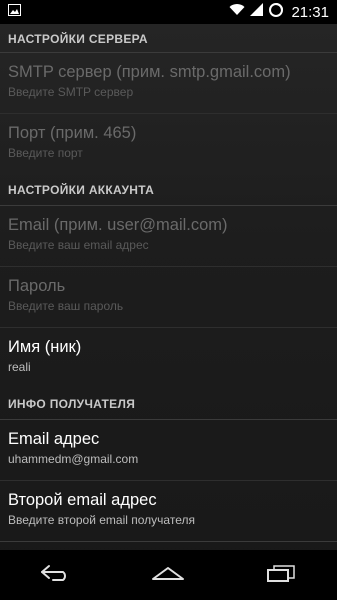 This screenshot has height=600, width=337. Describe the element at coordinates (82, 500) in the screenshot. I see `pref-title: Второй email адрес` at that location.